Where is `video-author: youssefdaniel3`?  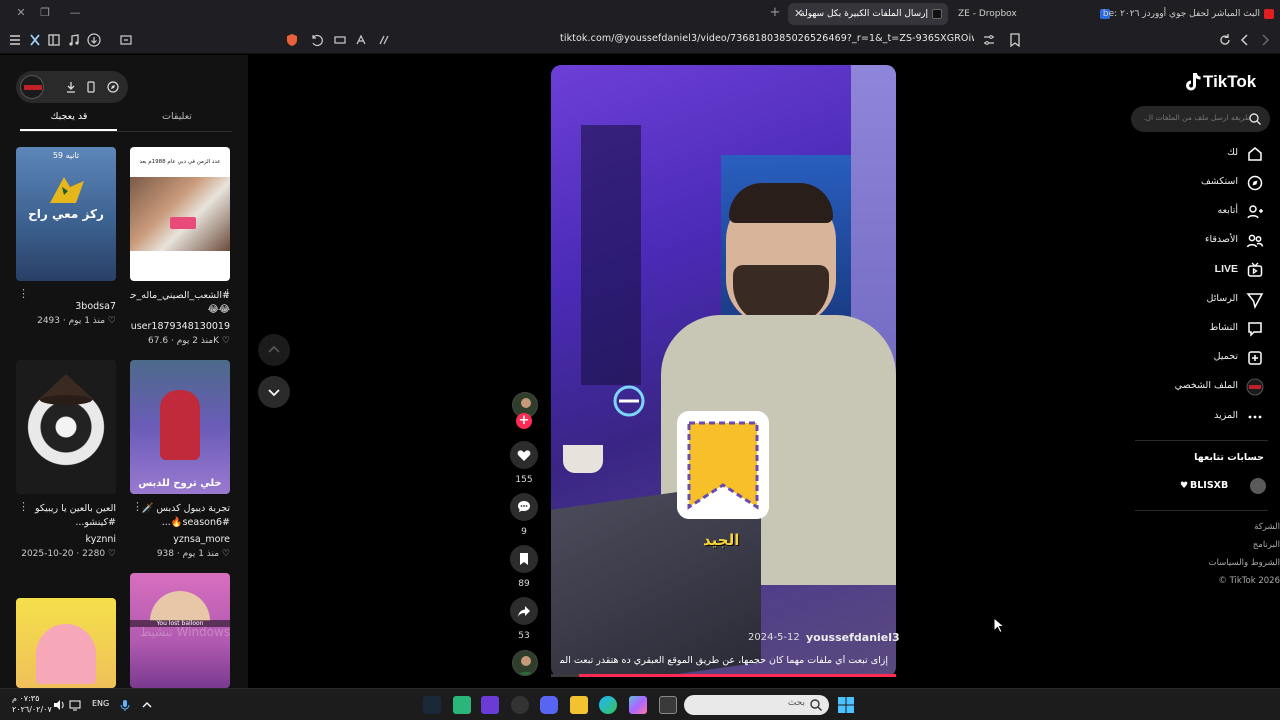 video-author: youssefdaniel3 is located at coordinates (853, 637).